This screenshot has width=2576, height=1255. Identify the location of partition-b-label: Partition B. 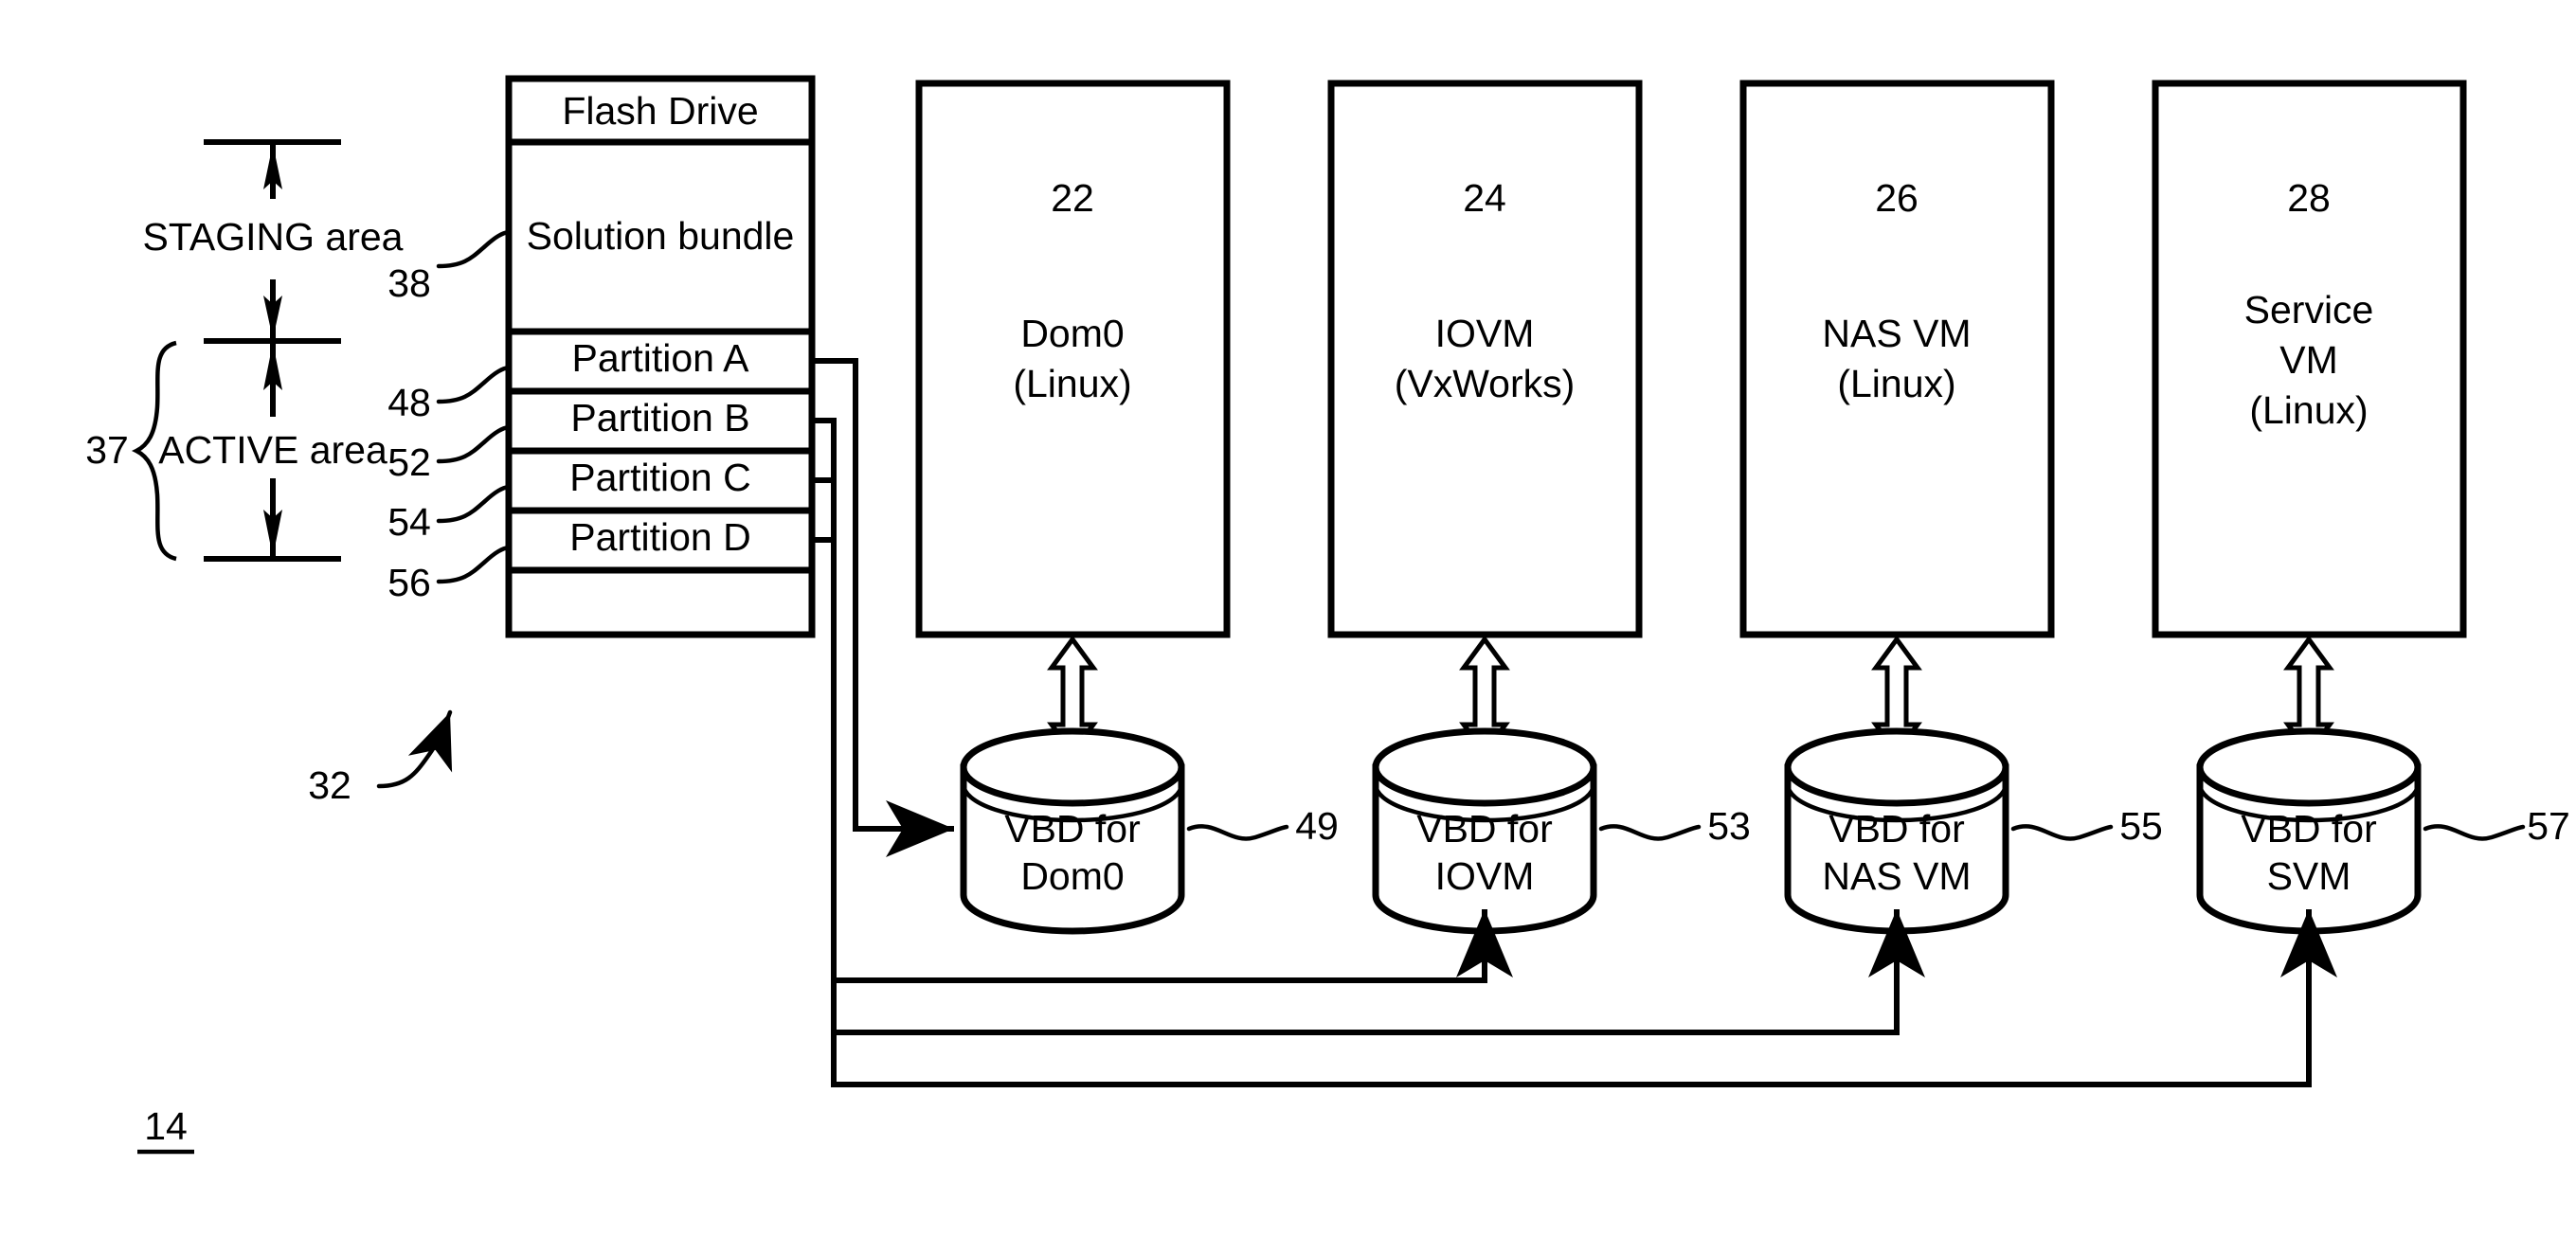
(659, 417).